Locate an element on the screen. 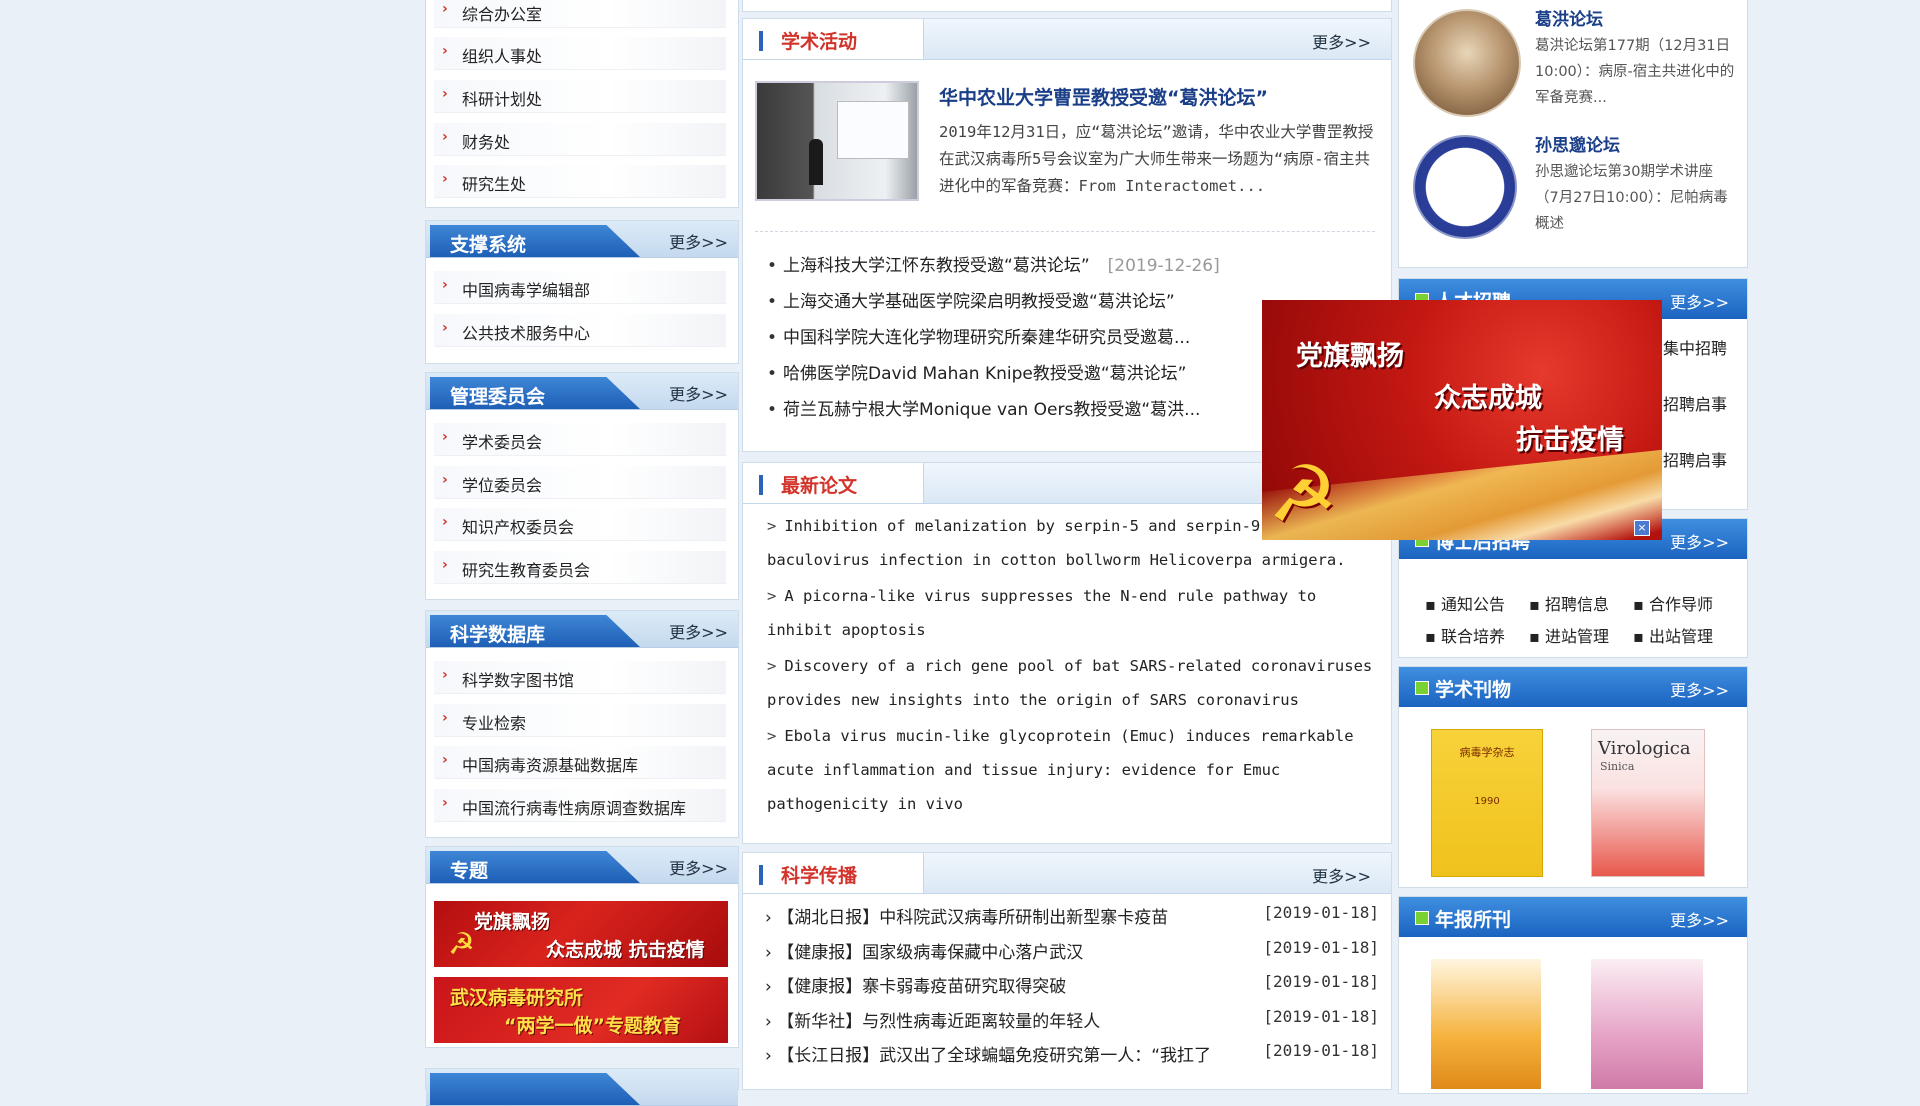  gehong-forum-title: 葛洪论坛 is located at coordinates (1569, 17).